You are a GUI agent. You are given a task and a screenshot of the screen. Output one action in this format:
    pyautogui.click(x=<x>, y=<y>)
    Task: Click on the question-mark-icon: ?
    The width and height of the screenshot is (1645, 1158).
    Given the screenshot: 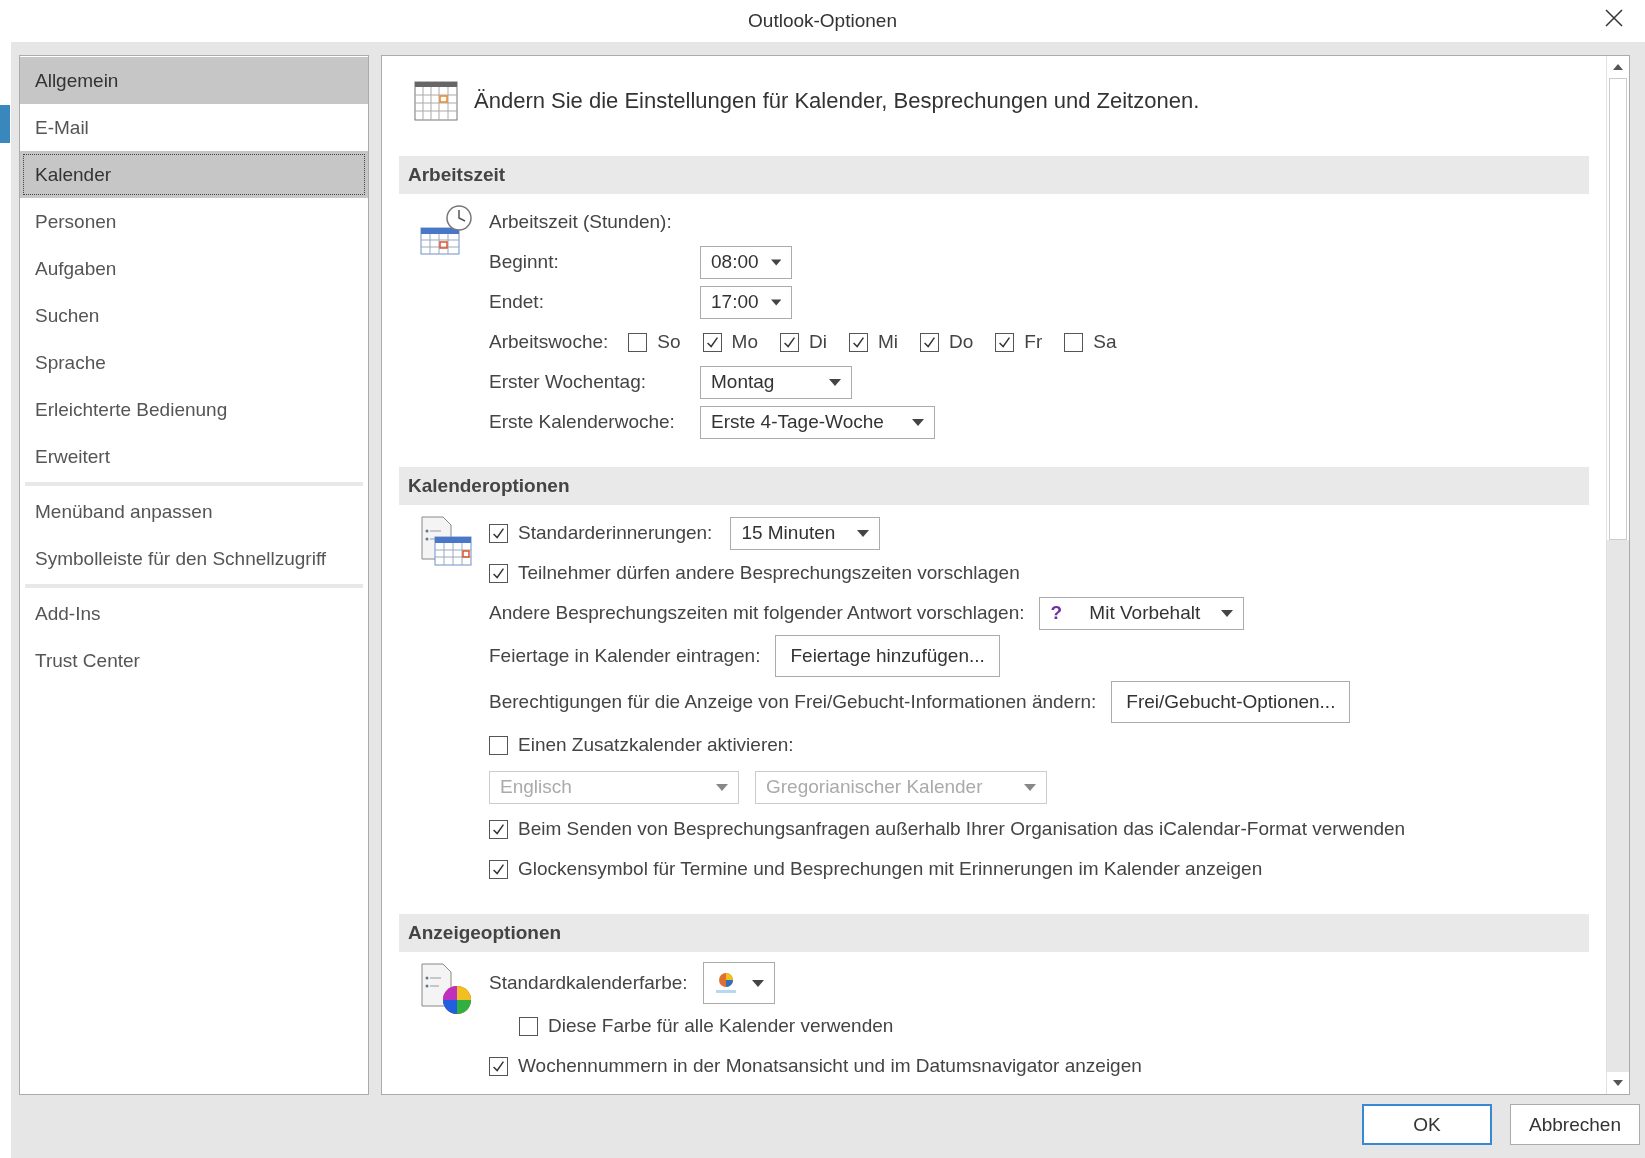 What is the action you would take?
    pyautogui.click(x=1056, y=613)
    